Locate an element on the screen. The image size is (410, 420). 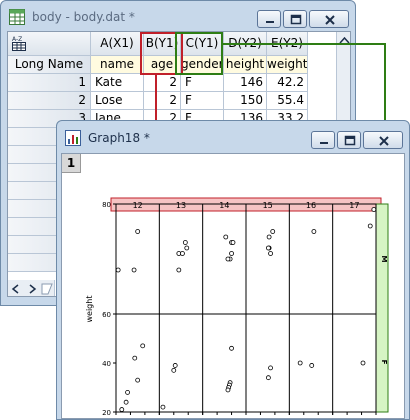
minimize-icon is located at coordinates (324, 143).